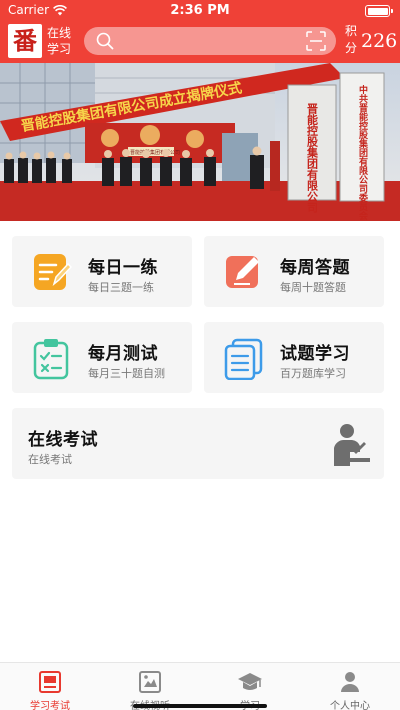 This screenshot has height=710, width=400. I want to click on tab-study-exam: 学习考试, so click(50, 686).